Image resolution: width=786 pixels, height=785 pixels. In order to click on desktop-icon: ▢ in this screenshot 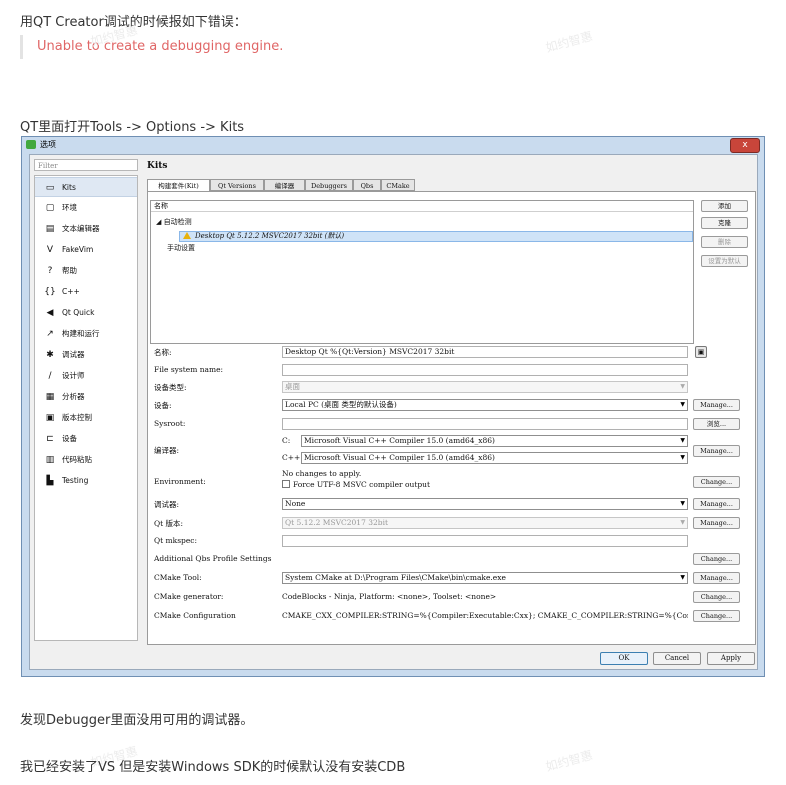, I will do `click(50, 208)`.